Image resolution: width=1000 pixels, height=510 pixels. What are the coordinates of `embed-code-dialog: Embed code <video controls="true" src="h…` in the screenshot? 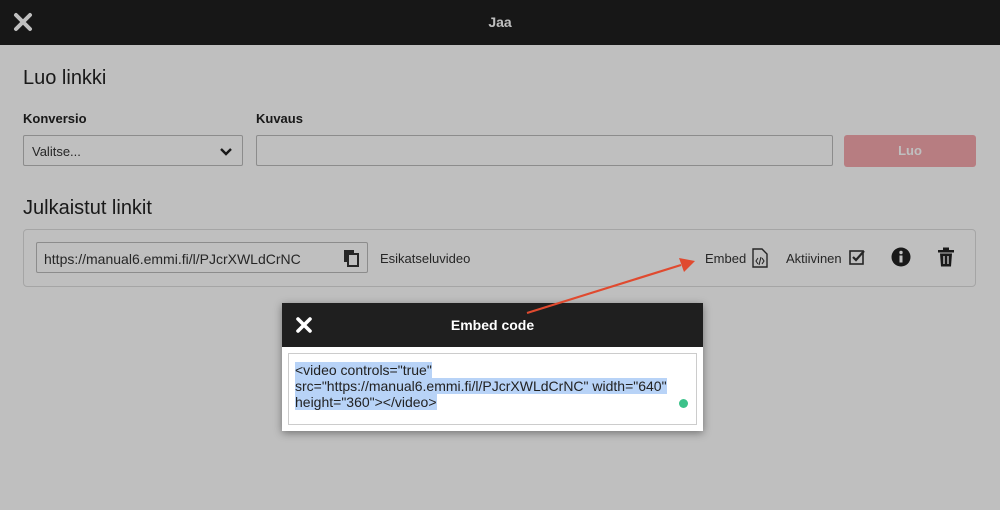 It's located at (492, 367).